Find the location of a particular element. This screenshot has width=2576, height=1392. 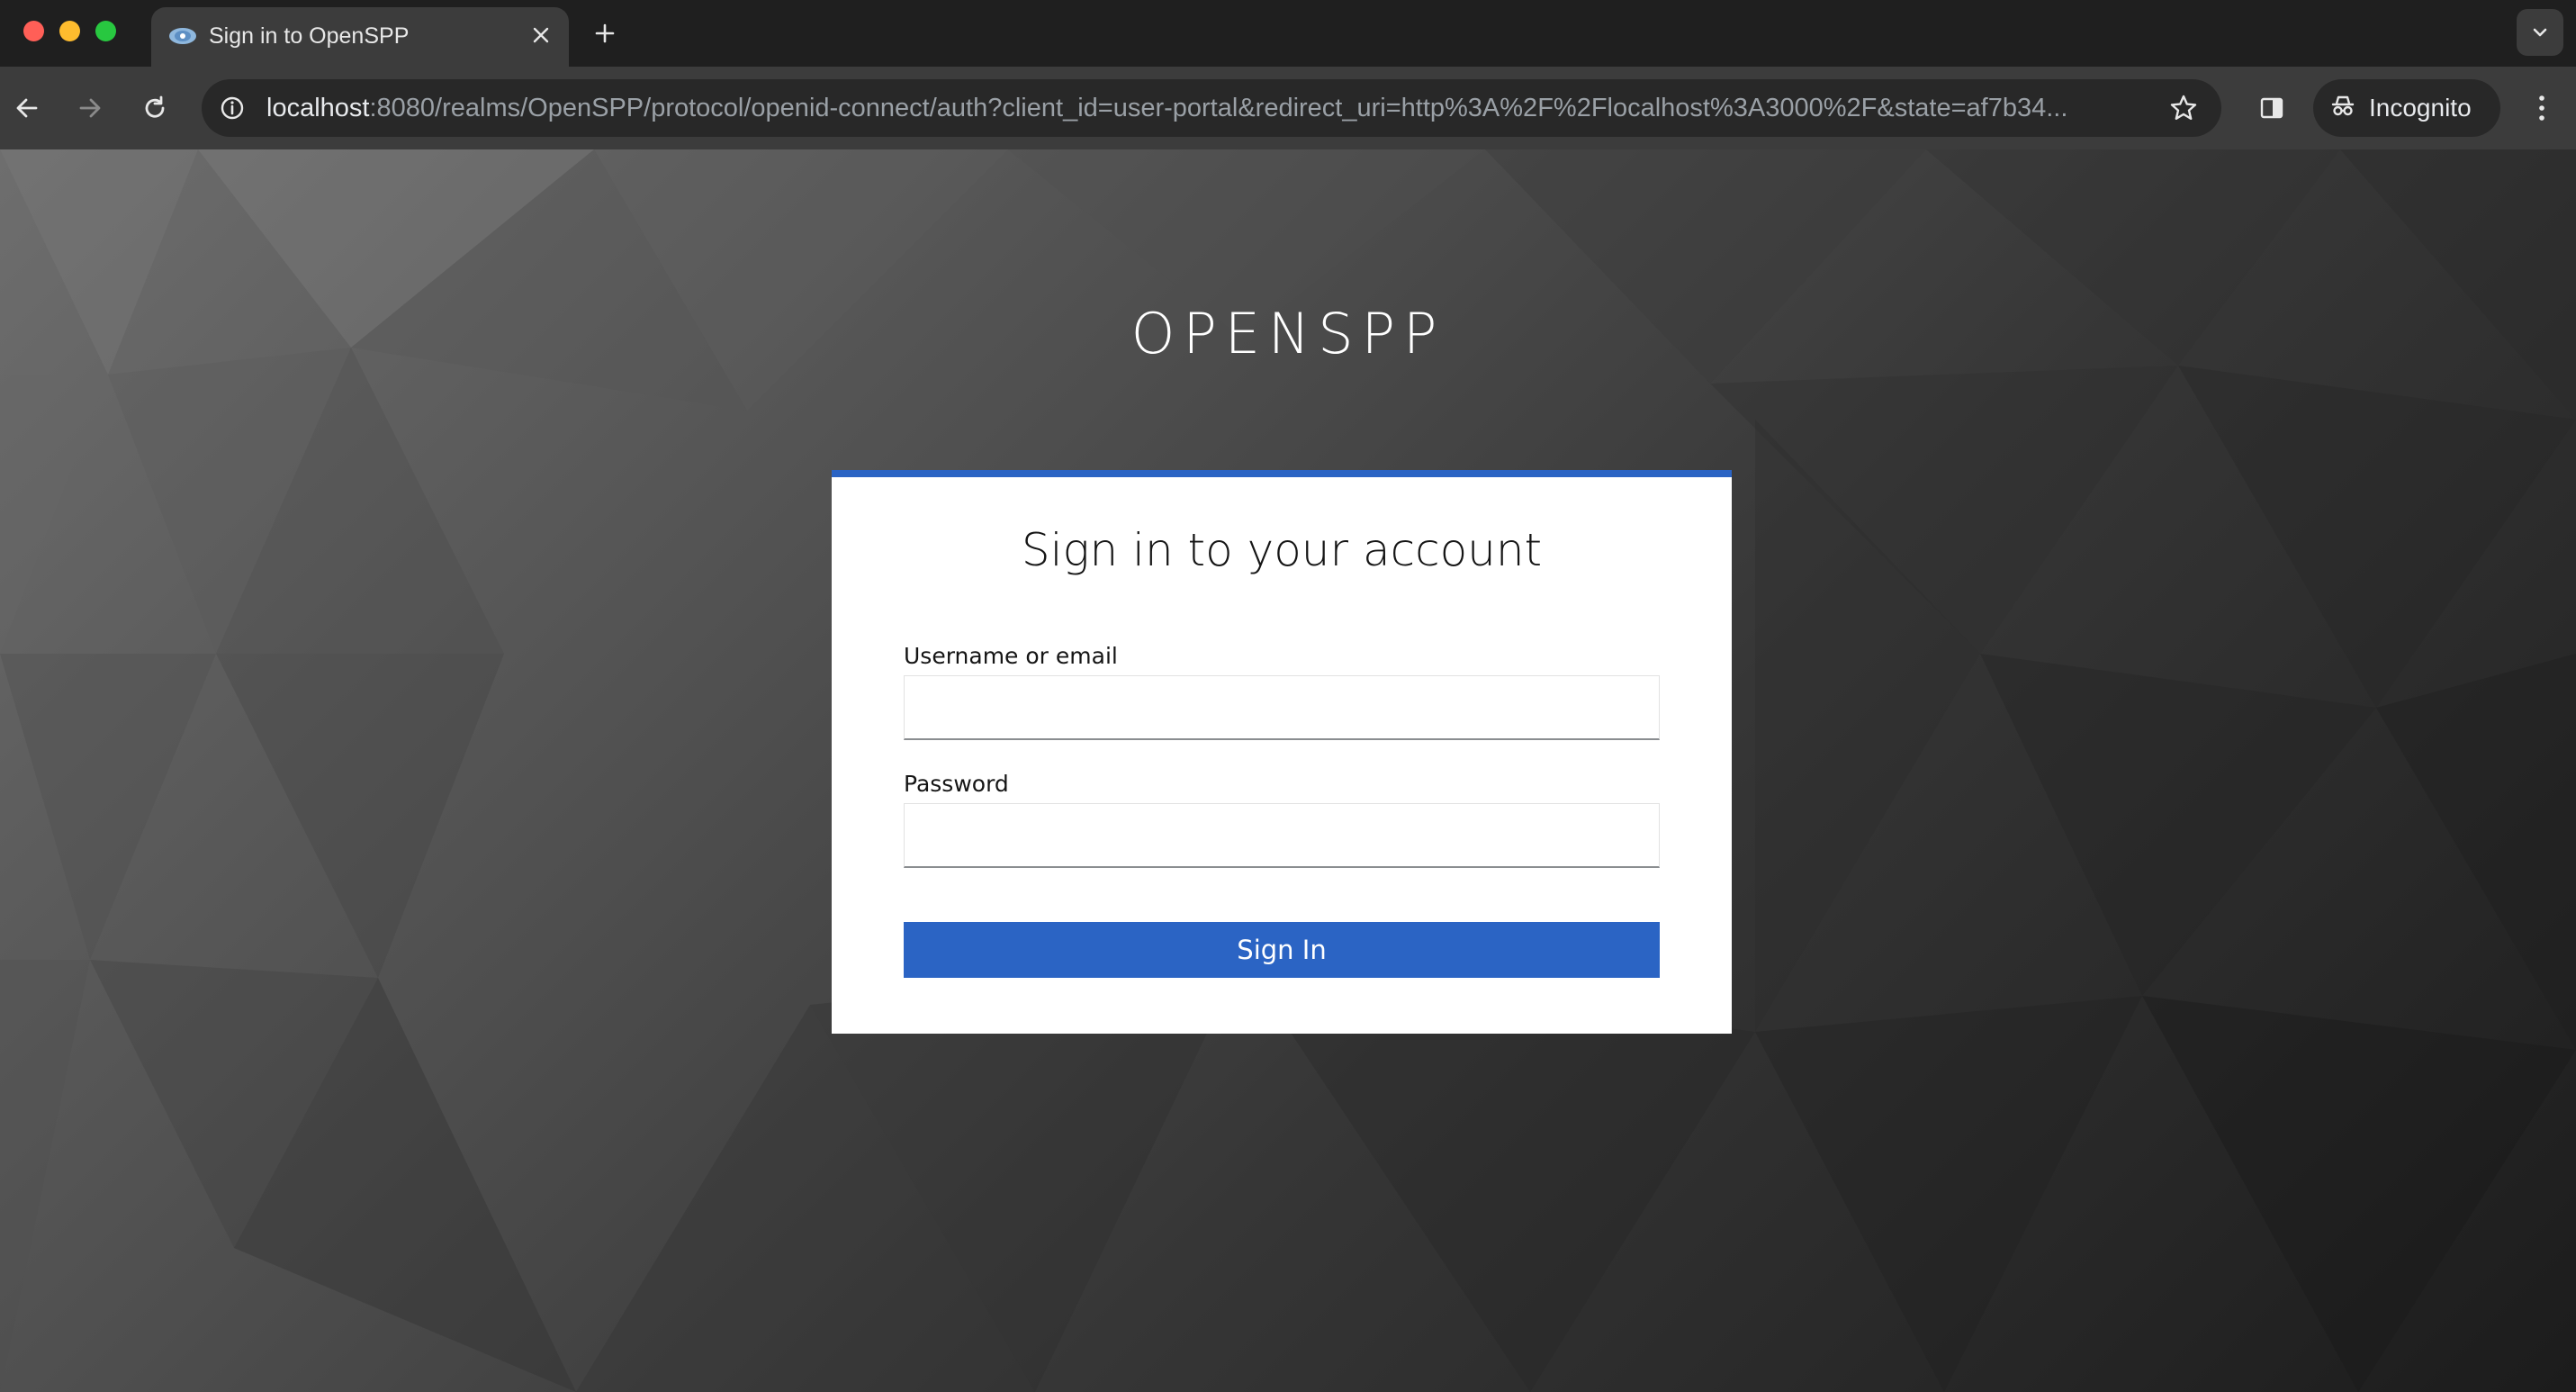

tab-title: Sign in to OpenSPP is located at coordinates (309, 36).